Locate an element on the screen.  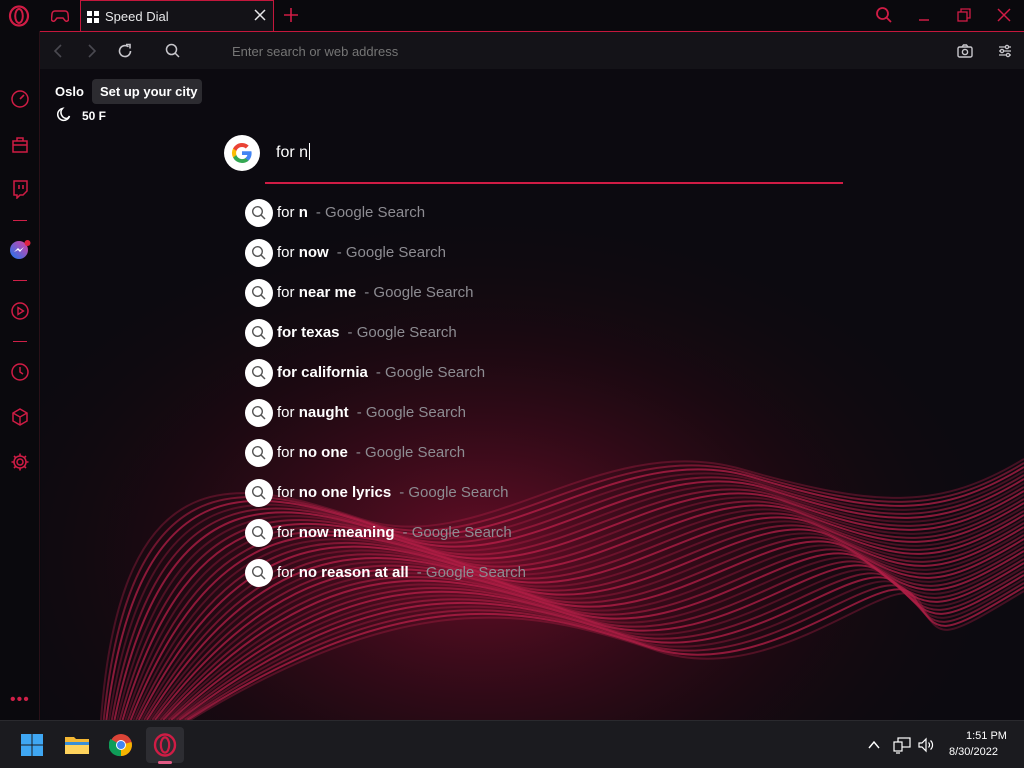
suggestion-completion: for texas is located at coordinates (308, 332).